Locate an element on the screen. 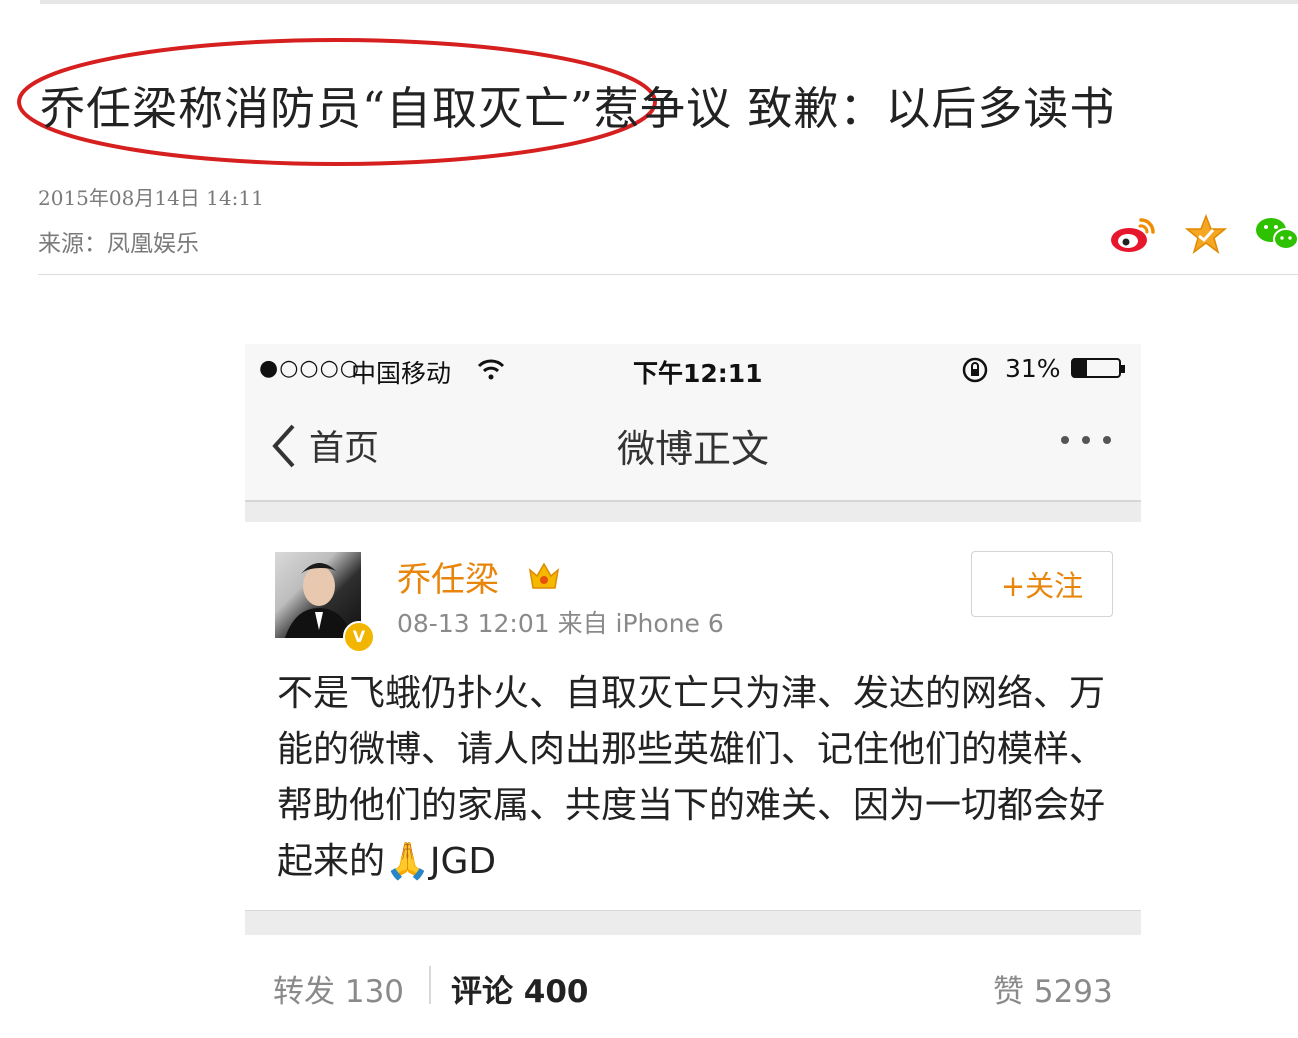 Image resolution: width=1298 pixels, height=1038 pixels. user-name: 乔任梁 is located at coordinates (448, 576).